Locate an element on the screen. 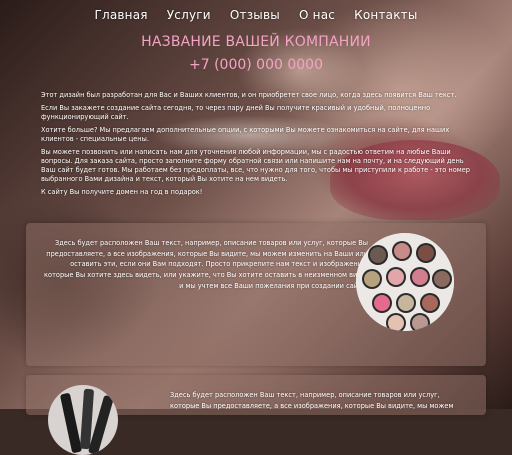 Image resolution: width=512 pixels, height=455 pixels. company-phone: +7 (000) 000 0000 is located at coordinates (256, 65).